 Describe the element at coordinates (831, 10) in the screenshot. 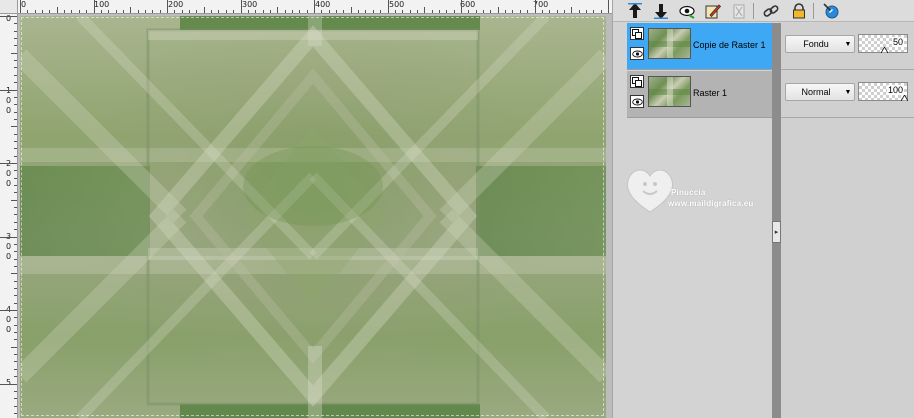

I see `layer-properties-icon` at that location.